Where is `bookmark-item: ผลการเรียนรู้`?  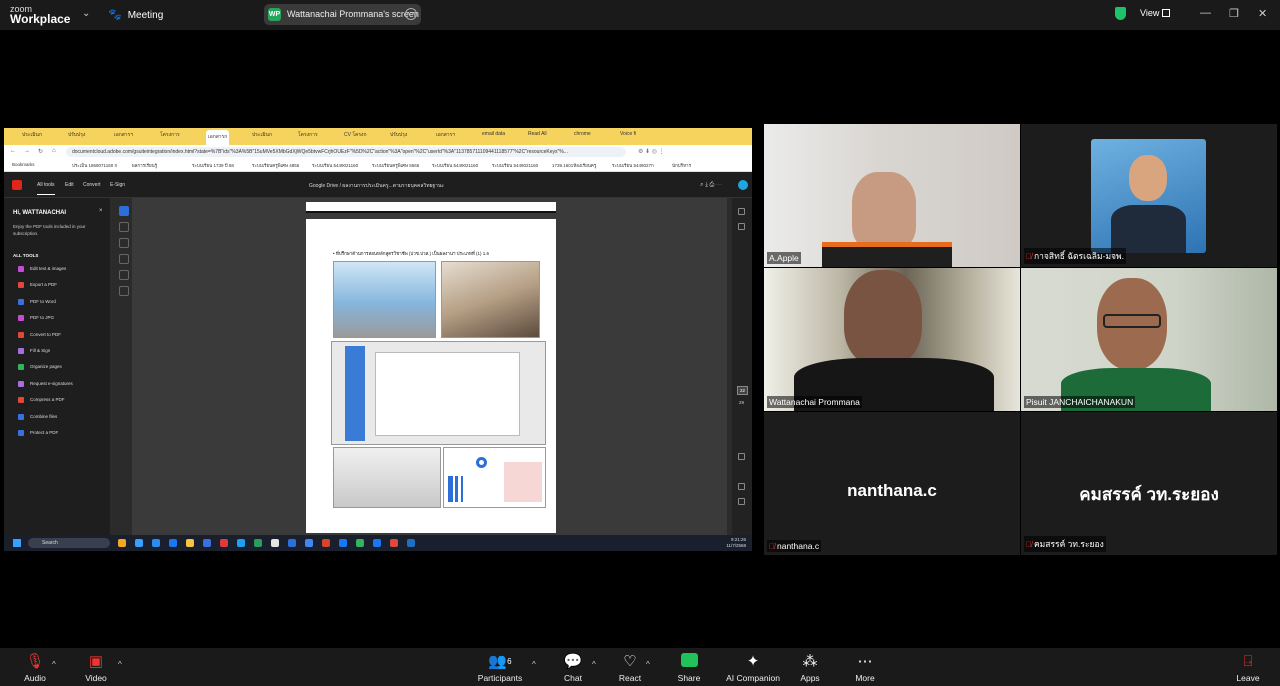
bookmark-item: ผลการเรียนรู้ is located at coordinates (144, 165).